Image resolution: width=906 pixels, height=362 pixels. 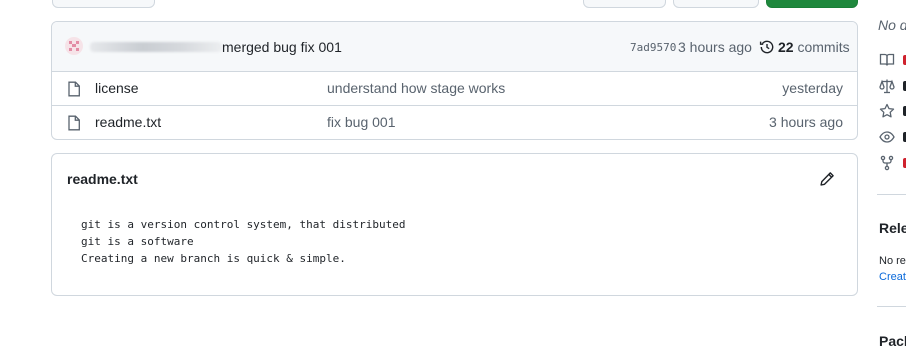 What do you see at coordinates (102, 179) in the screenshot?
I see `readme-title-link: readme.txt` at bounding box center [102, 179].